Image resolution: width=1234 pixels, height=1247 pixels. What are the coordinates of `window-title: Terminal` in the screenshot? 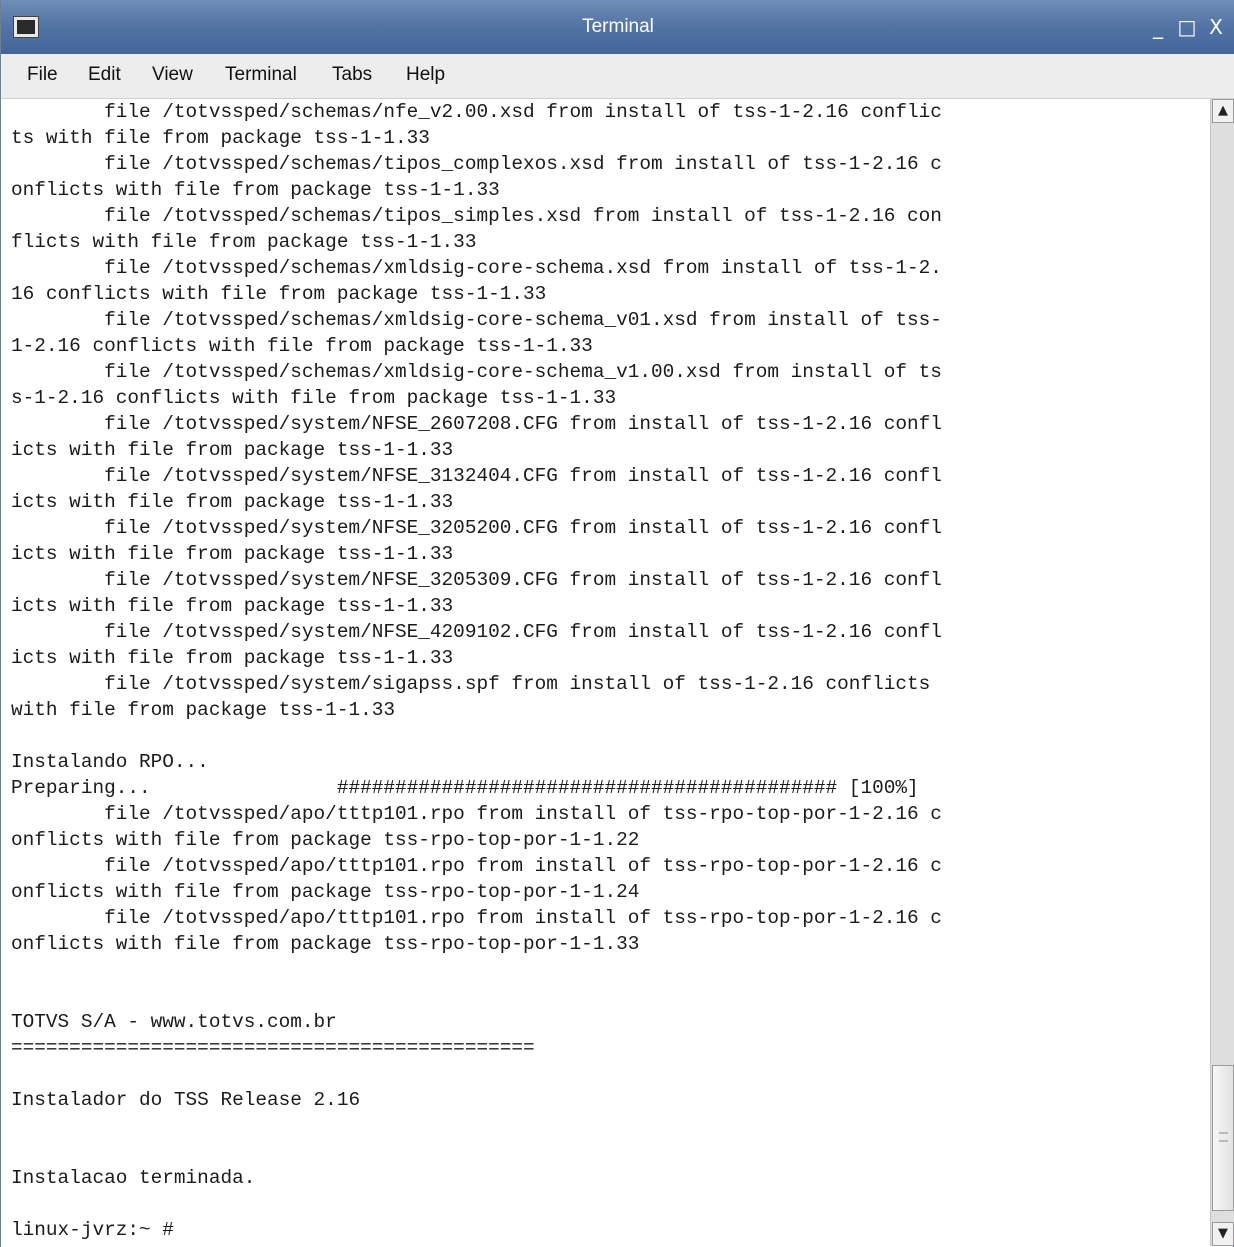 It's located at (618, 26).